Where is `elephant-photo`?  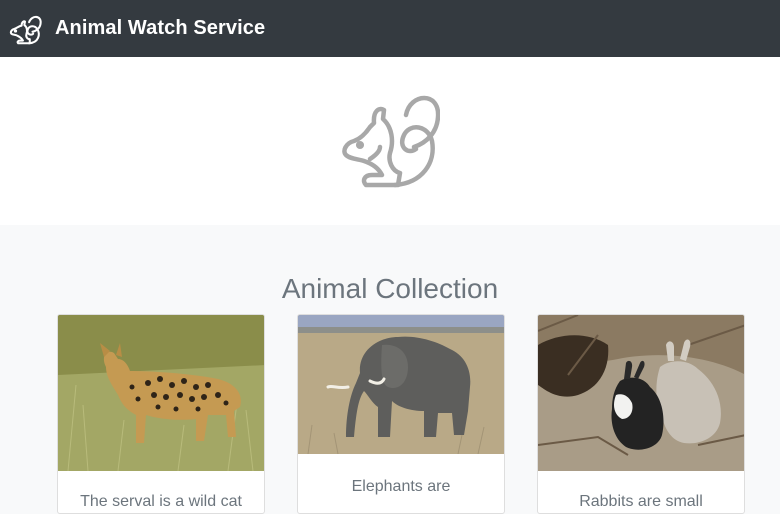 elephant-photo is located at coordinates (401, 384).